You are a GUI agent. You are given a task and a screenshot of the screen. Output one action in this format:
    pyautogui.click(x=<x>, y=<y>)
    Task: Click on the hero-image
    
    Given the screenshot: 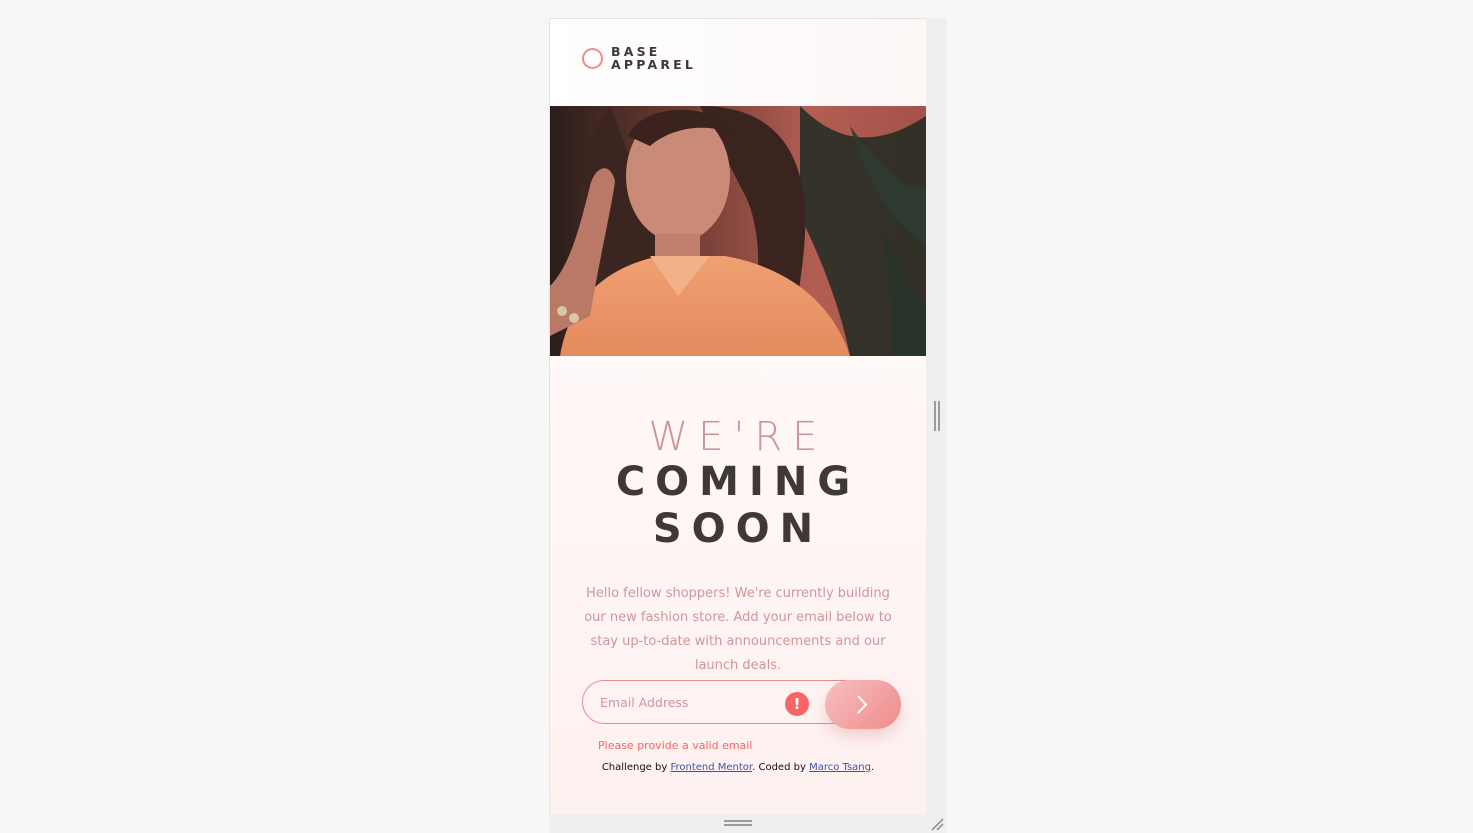 What is the action you would take?
    pyautogui.click(x=738, y=231)
    